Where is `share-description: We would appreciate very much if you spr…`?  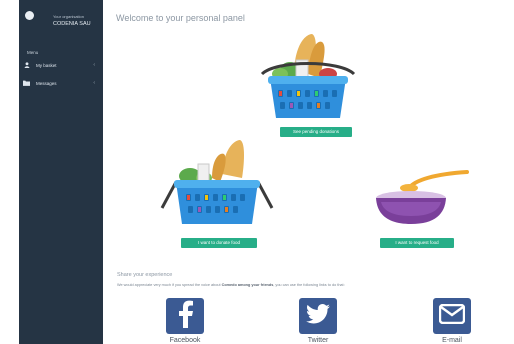 share-description: We would appreciate very much if you spr… is located at coordinates (303, 285).